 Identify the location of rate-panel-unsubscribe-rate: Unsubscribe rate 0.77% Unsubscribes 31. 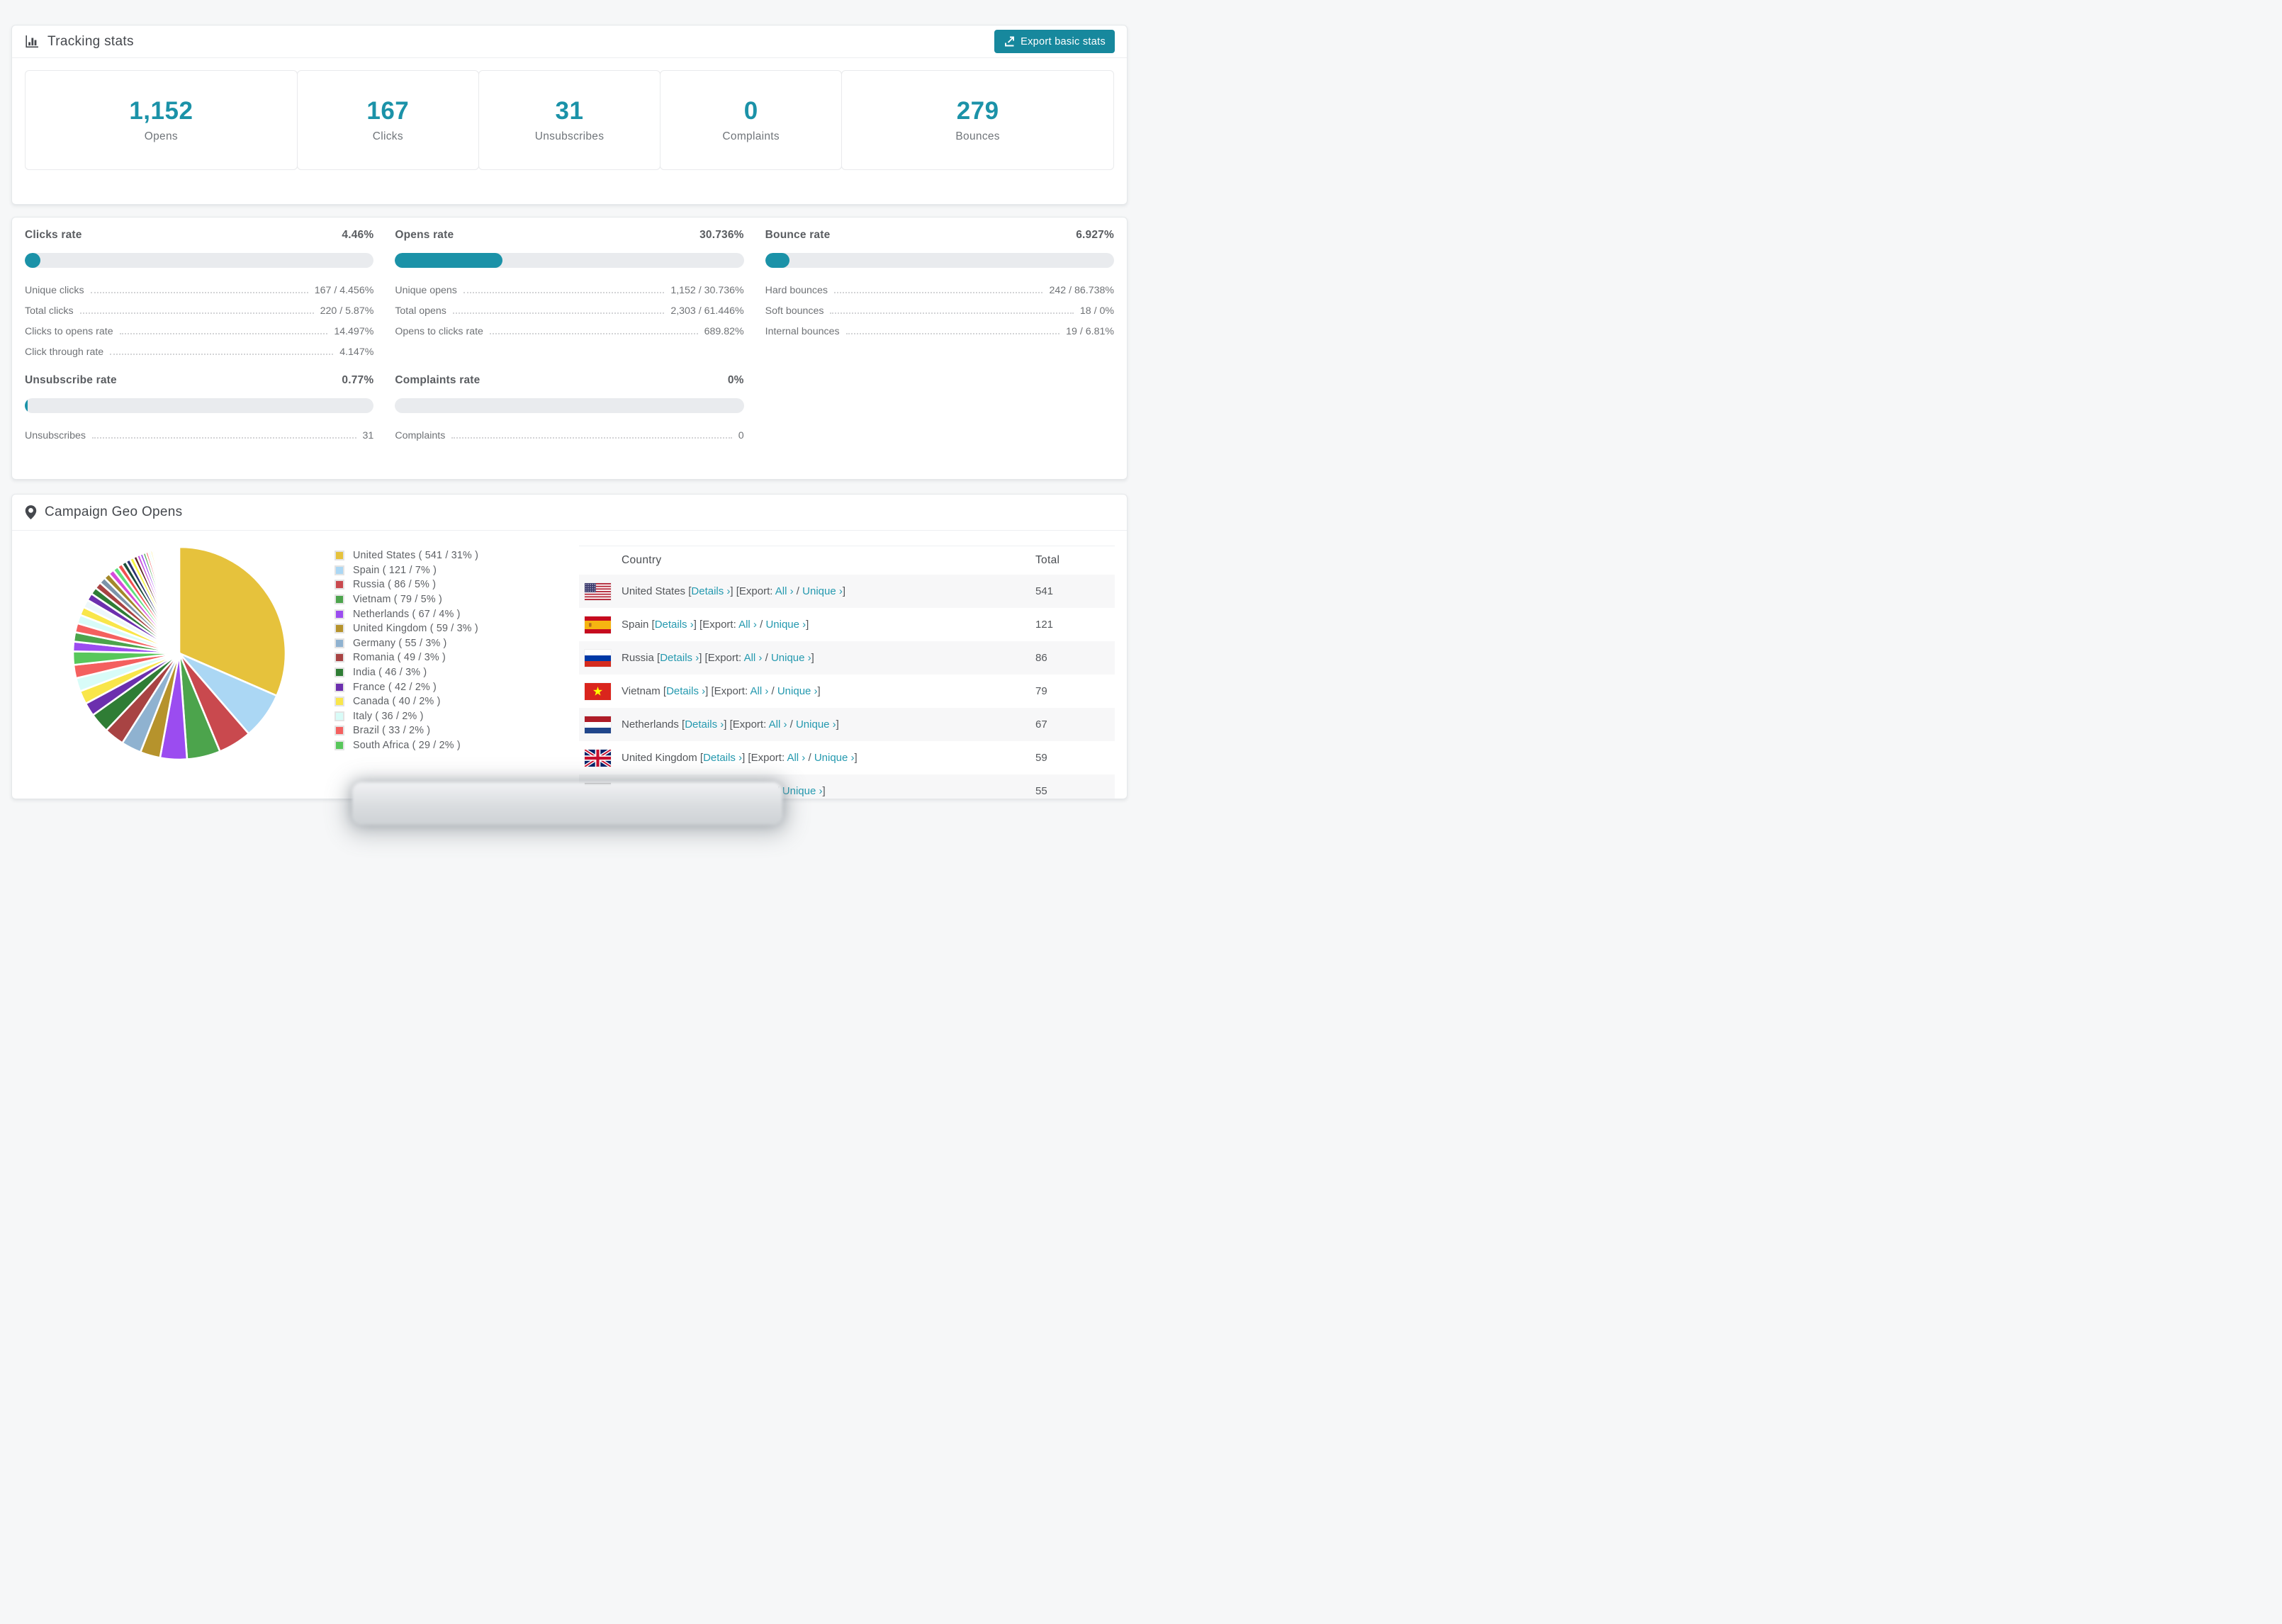
(200, 409).